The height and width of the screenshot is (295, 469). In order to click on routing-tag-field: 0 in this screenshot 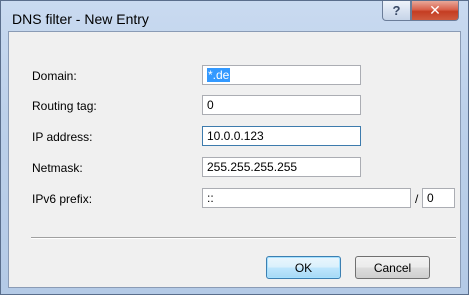, I will do `click(281, 105)`.